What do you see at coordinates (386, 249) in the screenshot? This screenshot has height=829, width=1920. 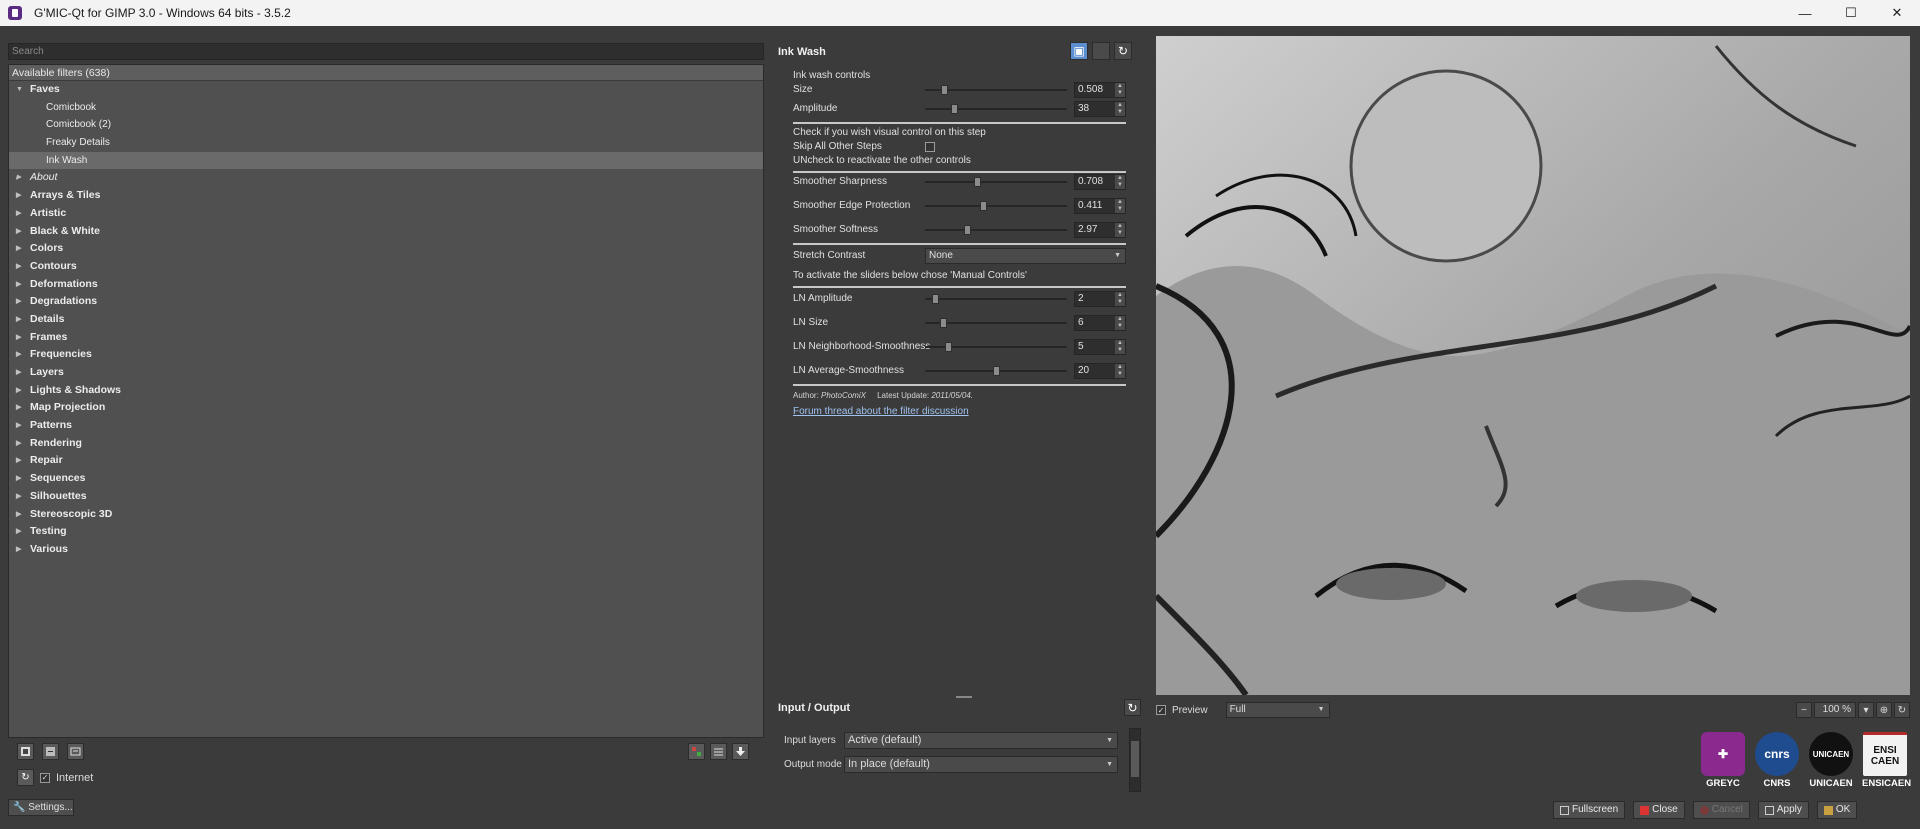 I see `filter-category: ▶ Colors` at bounding box center [386, 249].